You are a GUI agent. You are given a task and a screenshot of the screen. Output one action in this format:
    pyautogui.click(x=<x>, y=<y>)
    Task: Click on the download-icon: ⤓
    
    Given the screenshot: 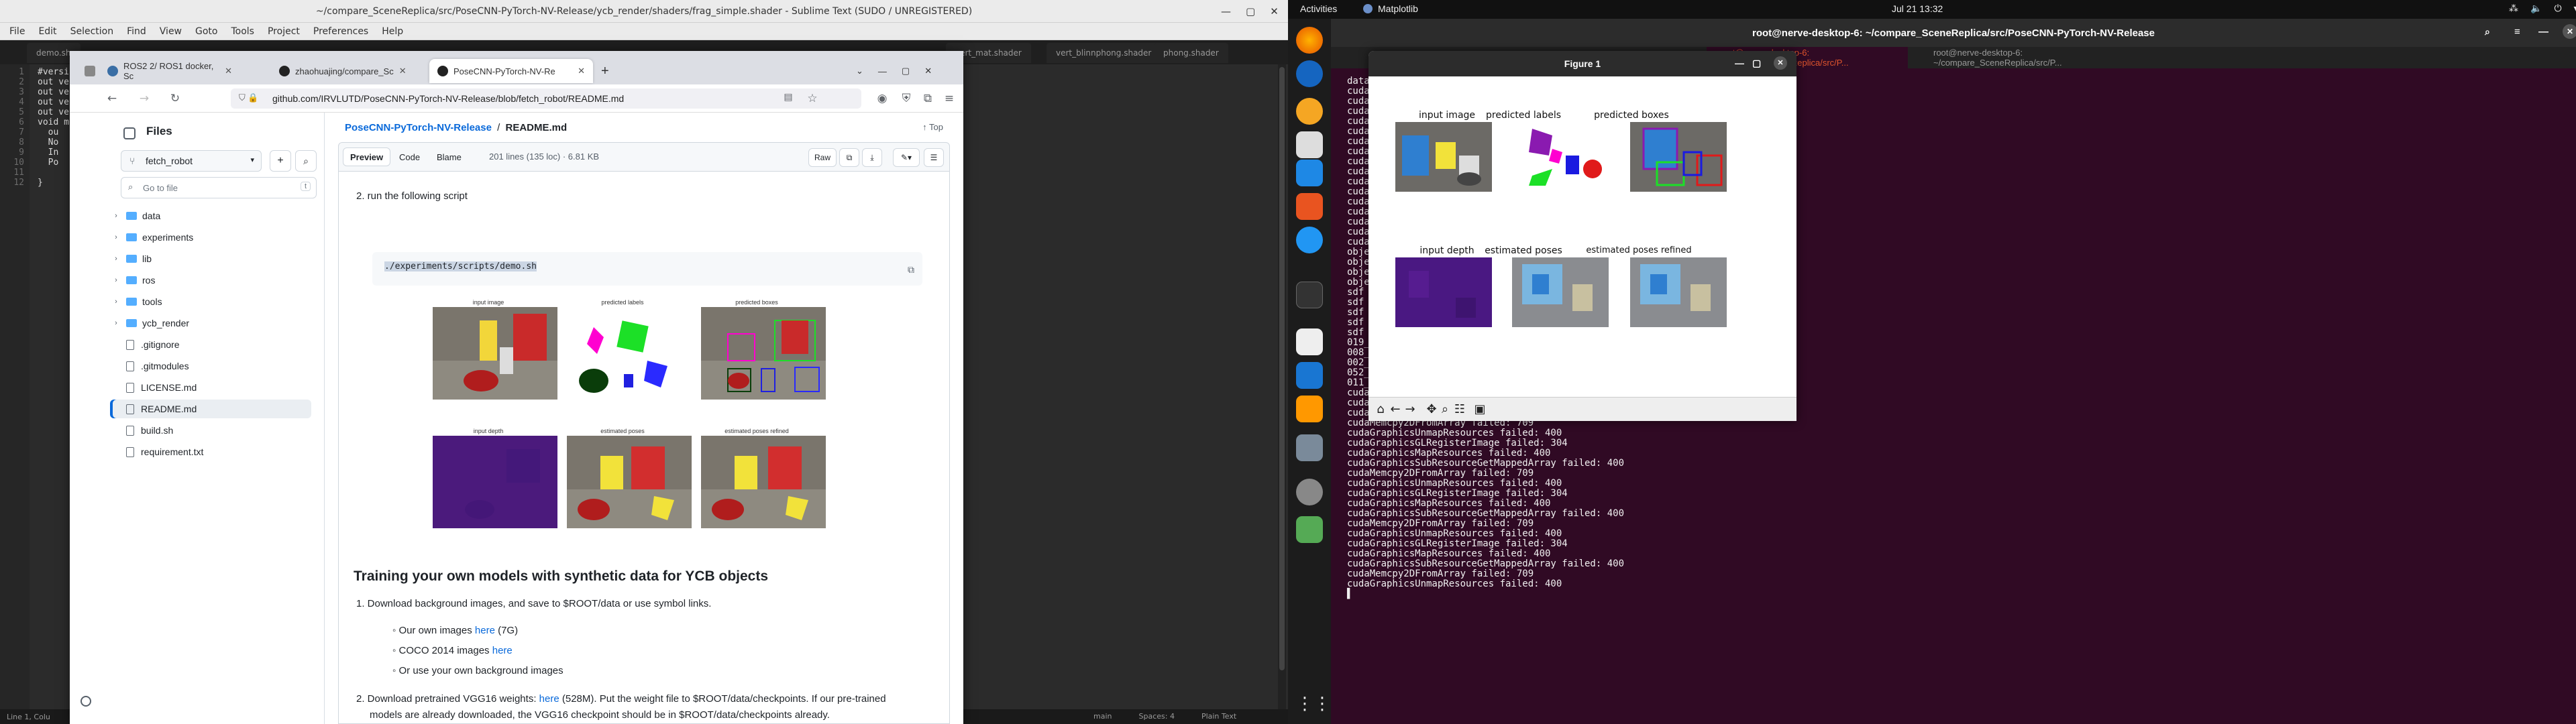 What is the action you would take?
    pyautogui.click(x=872, y=157)
    